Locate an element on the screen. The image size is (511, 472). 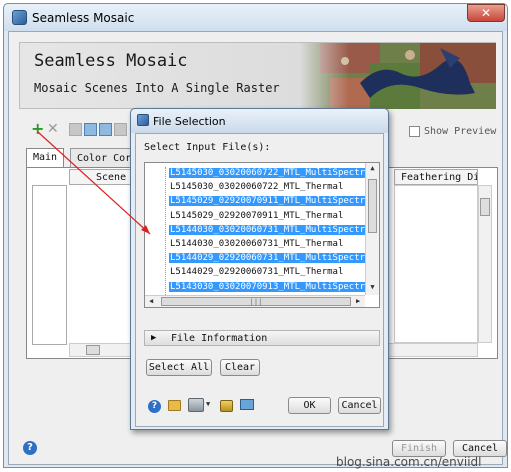
file-name: L5145029_02920070911_MTL_MultiSpectral is located at coordinates (269, 201).